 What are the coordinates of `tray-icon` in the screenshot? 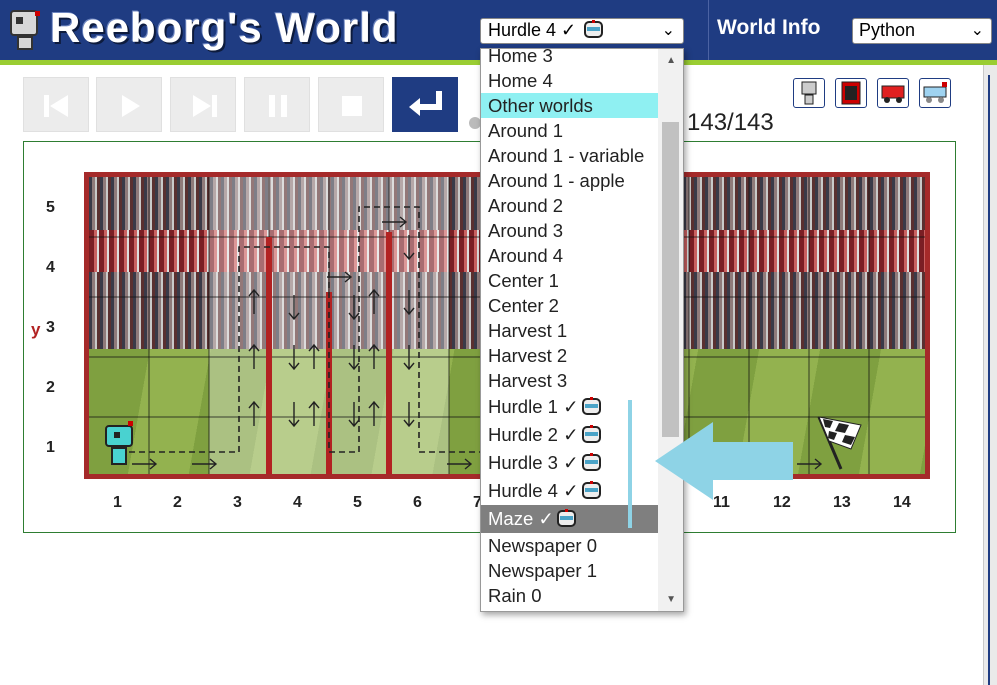 It's located at (935, 92).